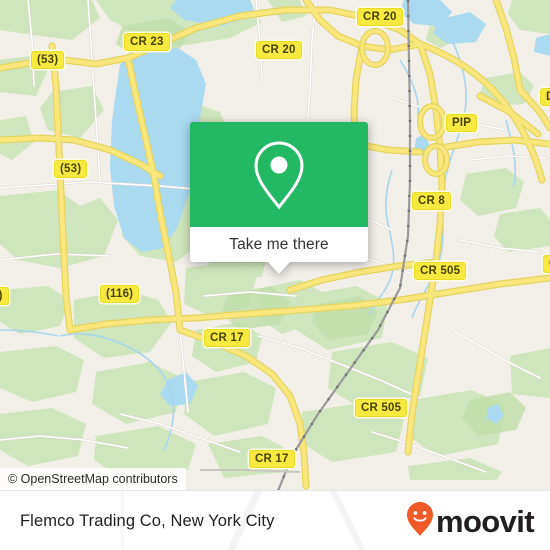  I want to click on popup-action-area: Take me there, so click(279, 250).